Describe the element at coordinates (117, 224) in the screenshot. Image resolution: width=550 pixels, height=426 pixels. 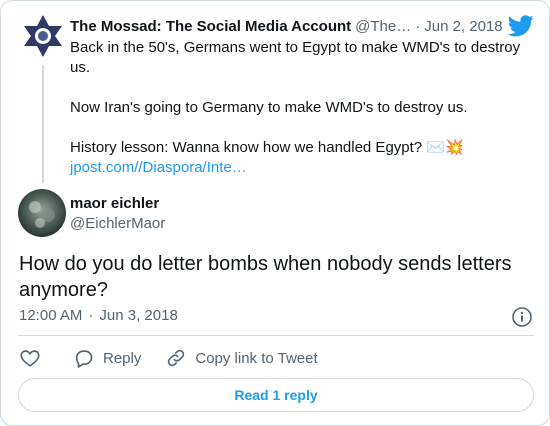
I see `reply-author-handle: @EichlerMaor` at that location.